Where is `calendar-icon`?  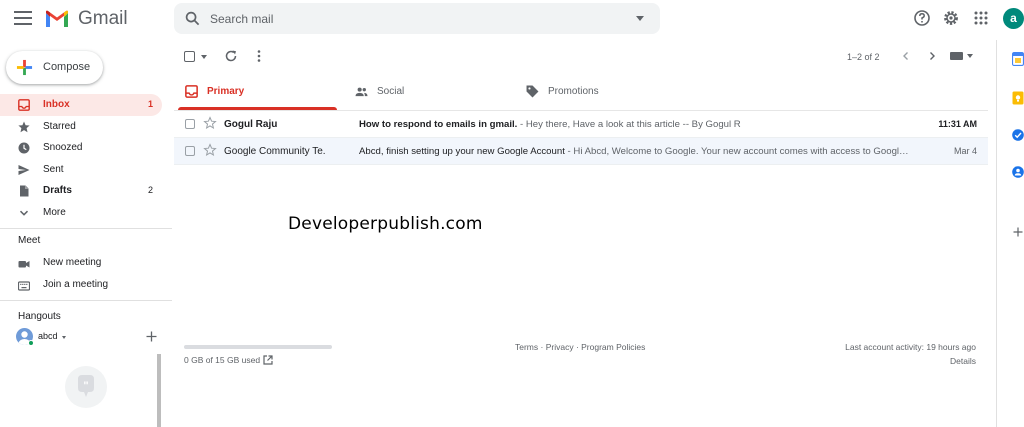 calendar-icon is located at coordinates (1018, 59).